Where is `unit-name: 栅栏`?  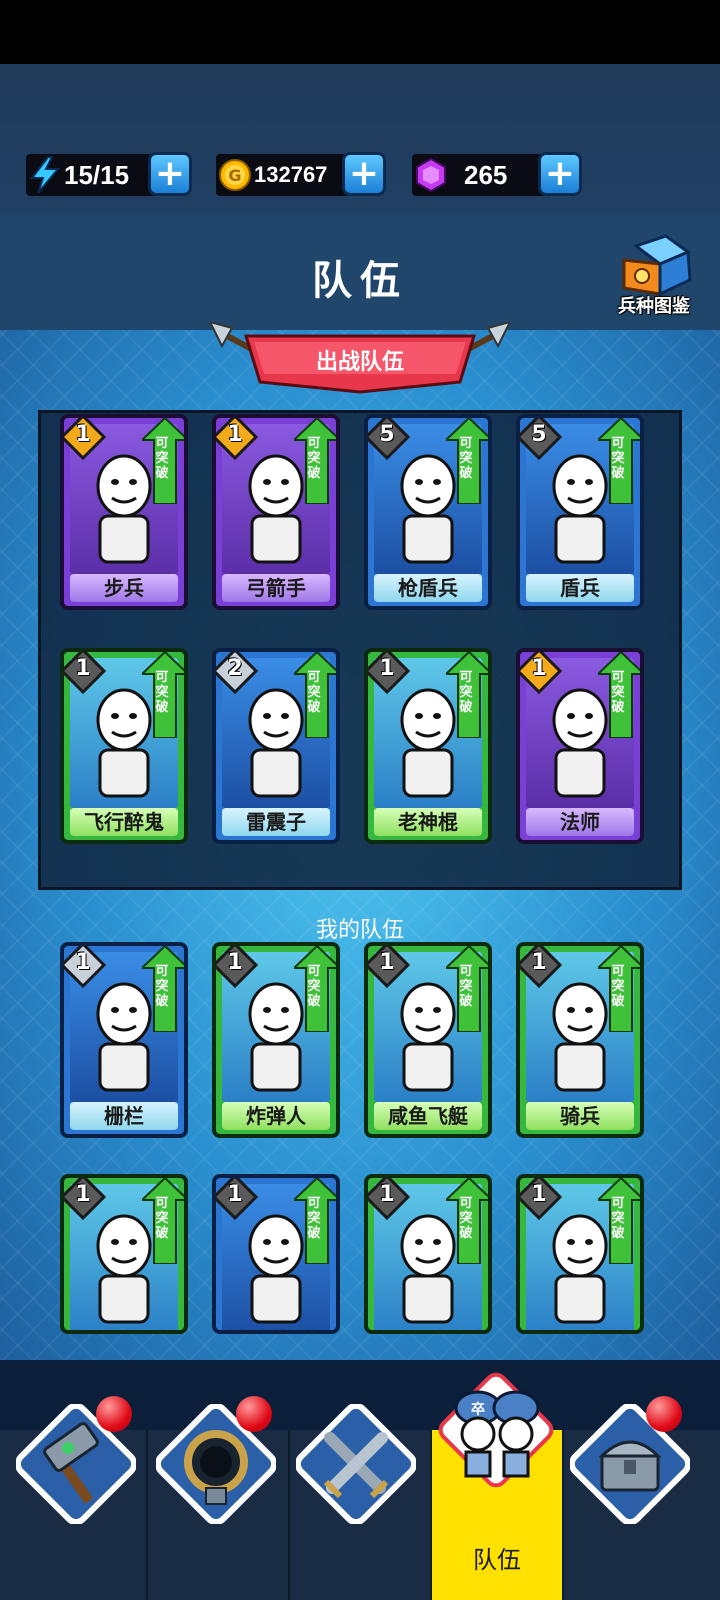
unit-name: 栅栏 is located at coordinates (124, 1116).